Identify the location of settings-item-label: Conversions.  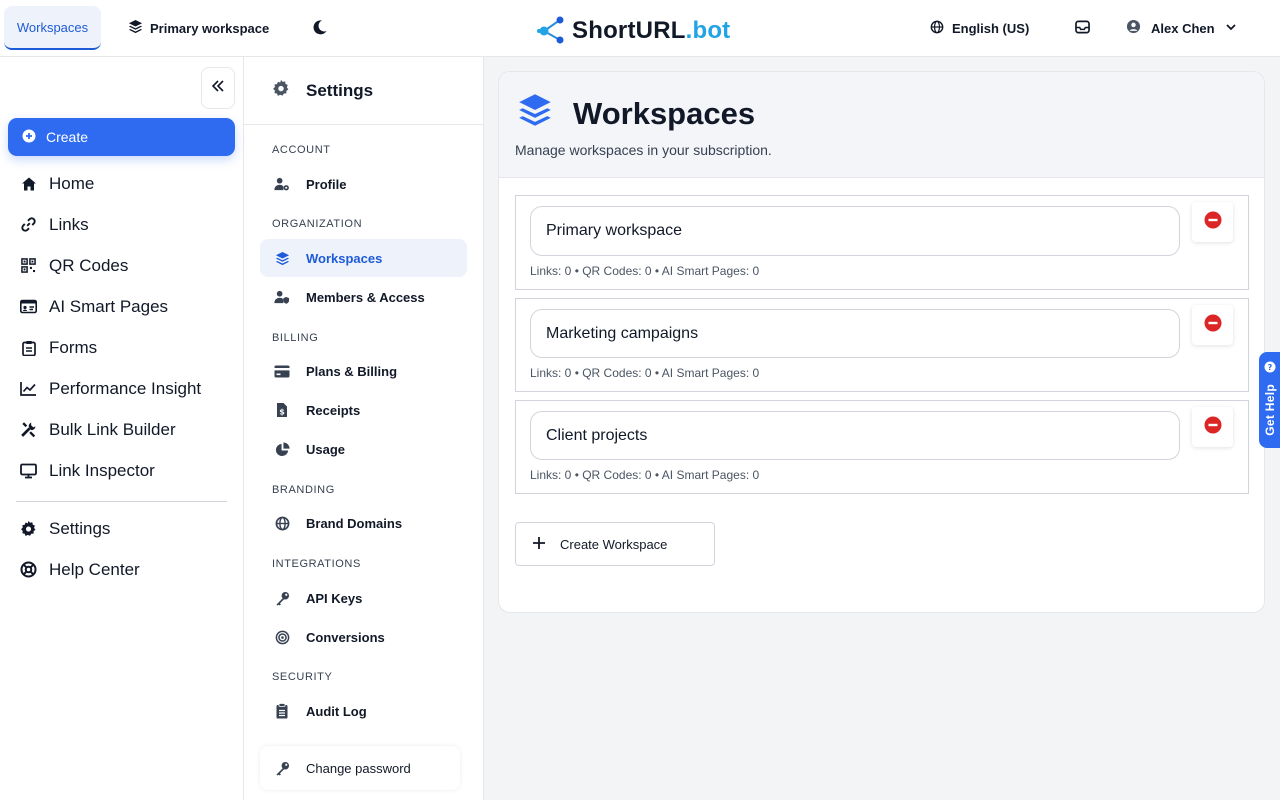
(345, 637).